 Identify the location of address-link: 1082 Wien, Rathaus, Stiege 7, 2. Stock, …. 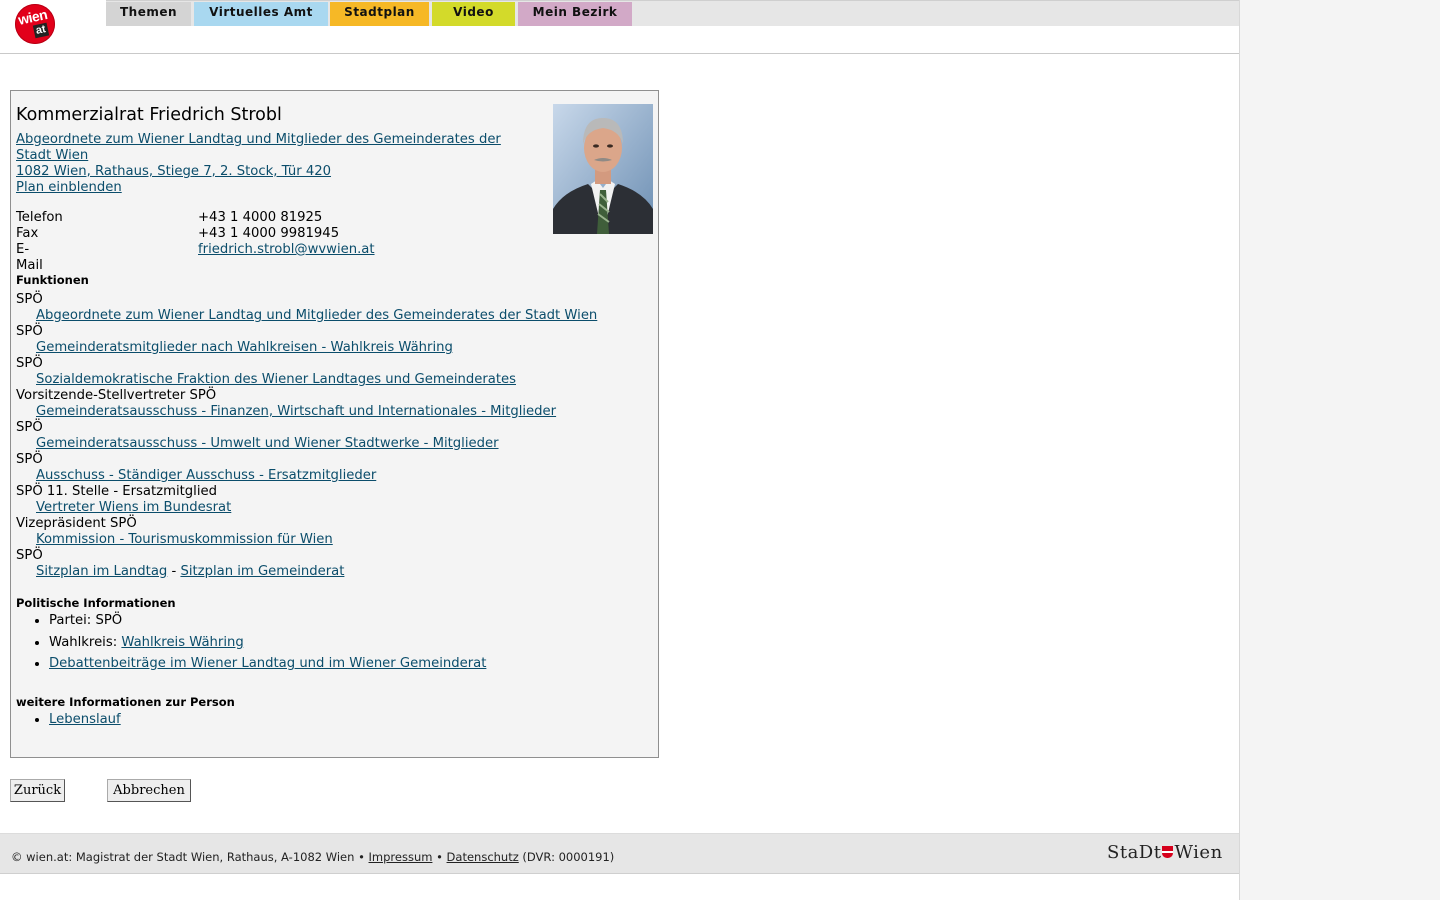
(173, 171).